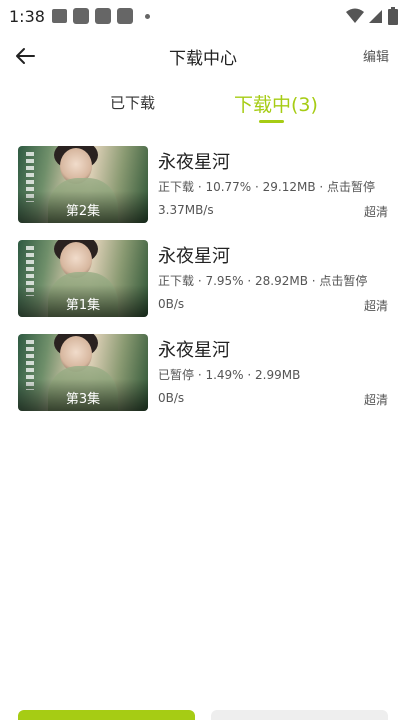  I want to click on primary-action-button, so click(106, 715).